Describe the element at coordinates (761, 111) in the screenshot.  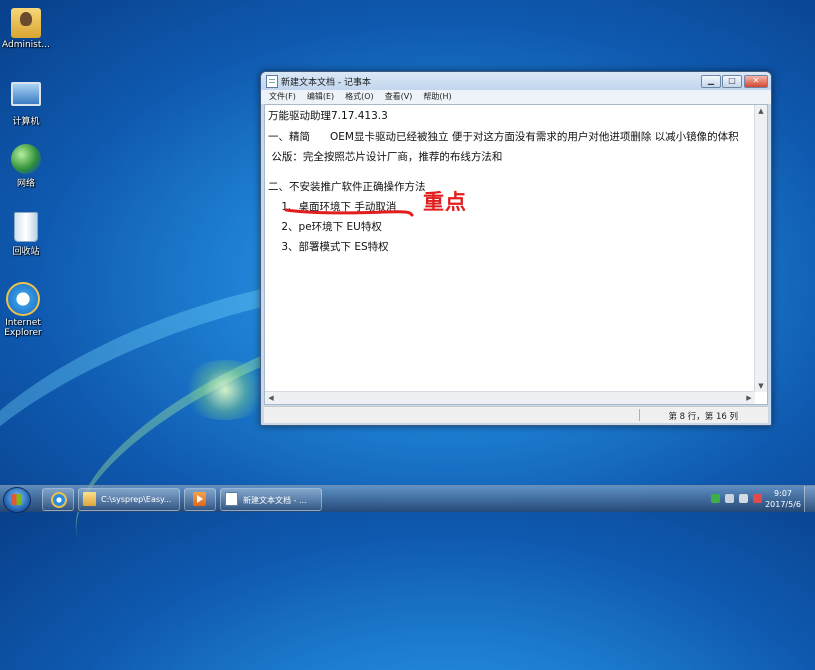
I see `scroll-up-icon: ▲` at that location.